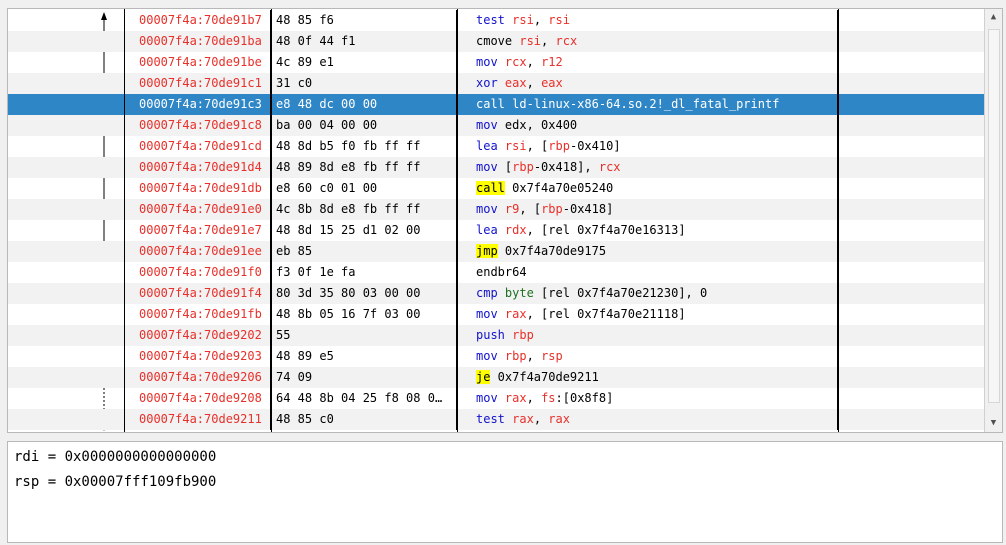  What do you see at coordinates (364, 167) in the screenshot?
I see `instruction-bytes: 48 89 8d e8 fb ff ff` at bounding box center [364, 167].